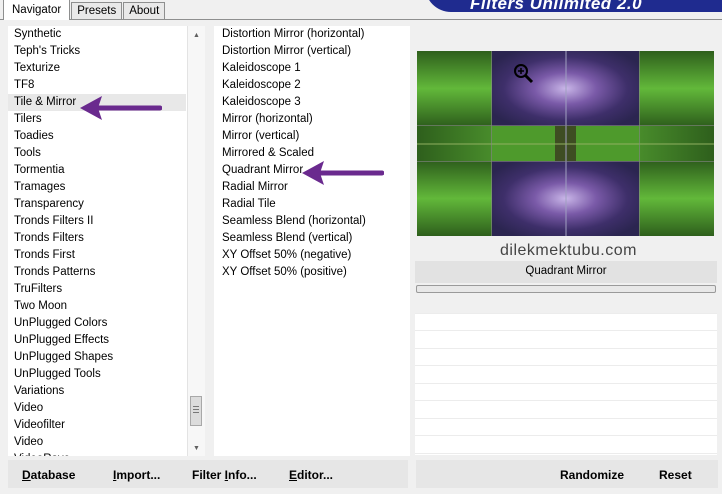  What do you see at coordinates (675, 475) in the screenshot?
I see `reset-button: Reset` at bounding box center [675, 475].